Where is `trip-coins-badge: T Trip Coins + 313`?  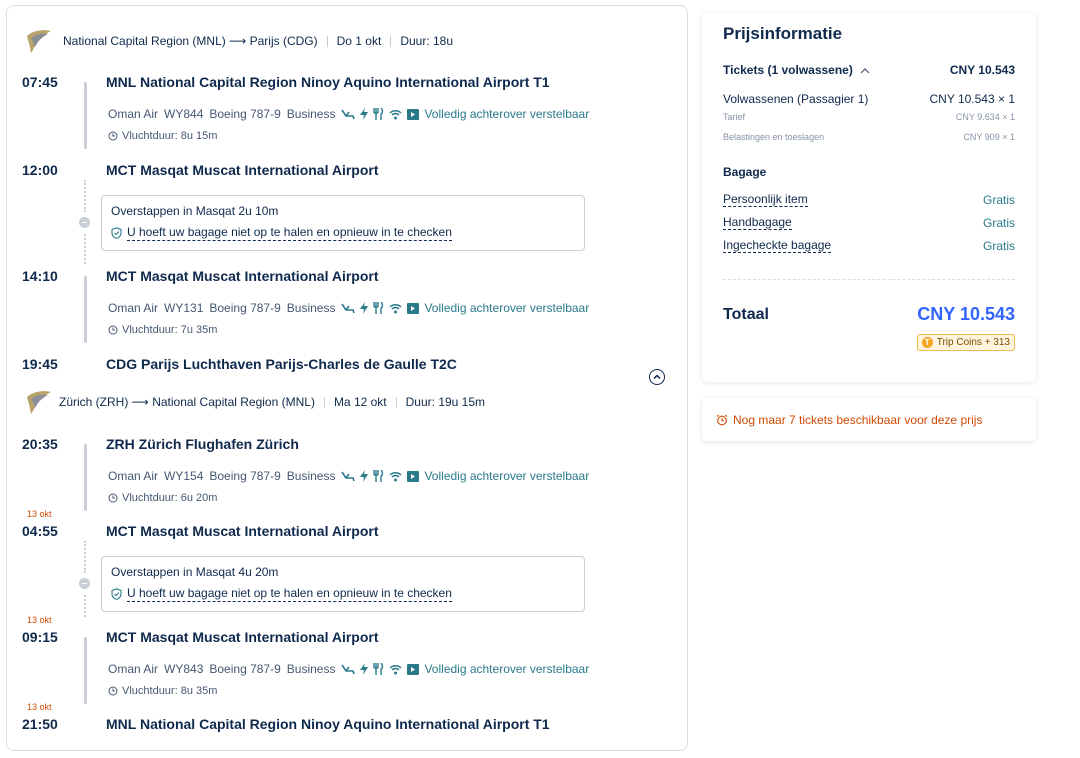 trip-coins-badge: T Trip Coins + 313 is located at coordinates (965, 342).